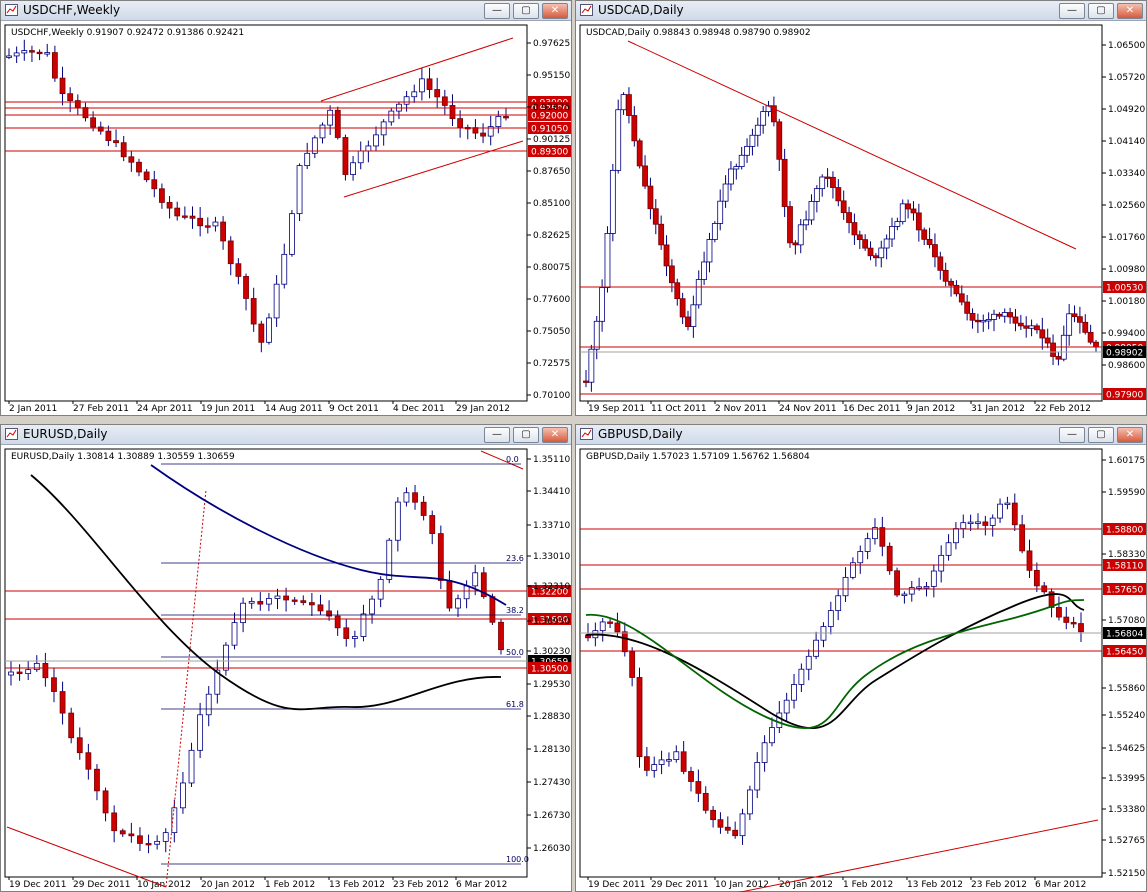 This screenshot has height=892, width=1147. Describe the element at coordinates (286, 11) in the screenshot. I see `title-bar-usdchf: USDCHF,Weekly — ▢ ✕` at that location.